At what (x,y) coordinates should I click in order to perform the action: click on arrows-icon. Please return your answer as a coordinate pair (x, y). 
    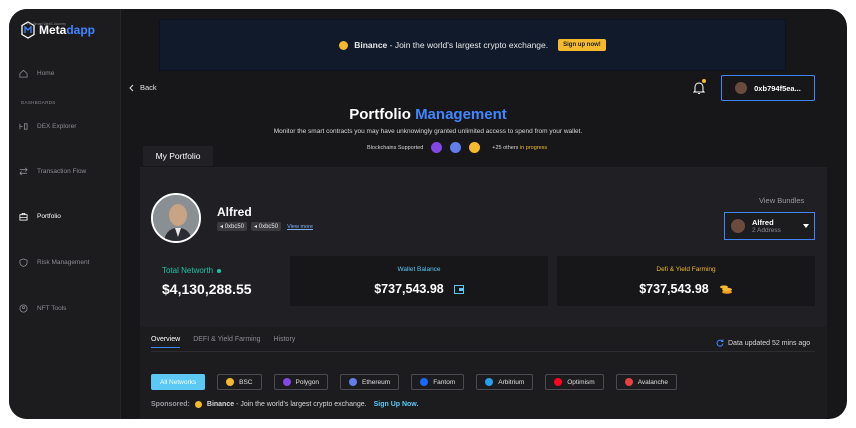
    Looking at the image, I should click on (23, 171).